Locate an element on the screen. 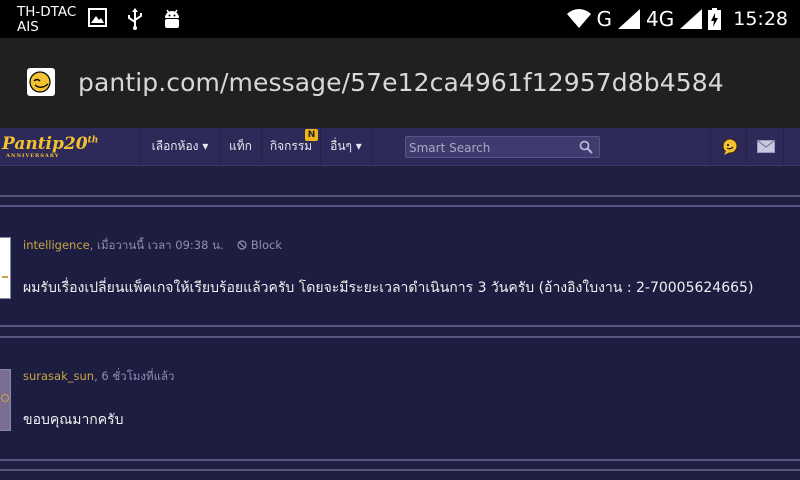 This screenshot has width=800, height=480. message-meta: surasak_sun, 6 ชั่วโมงที่แล้ว is located at coordinates (99, 377).